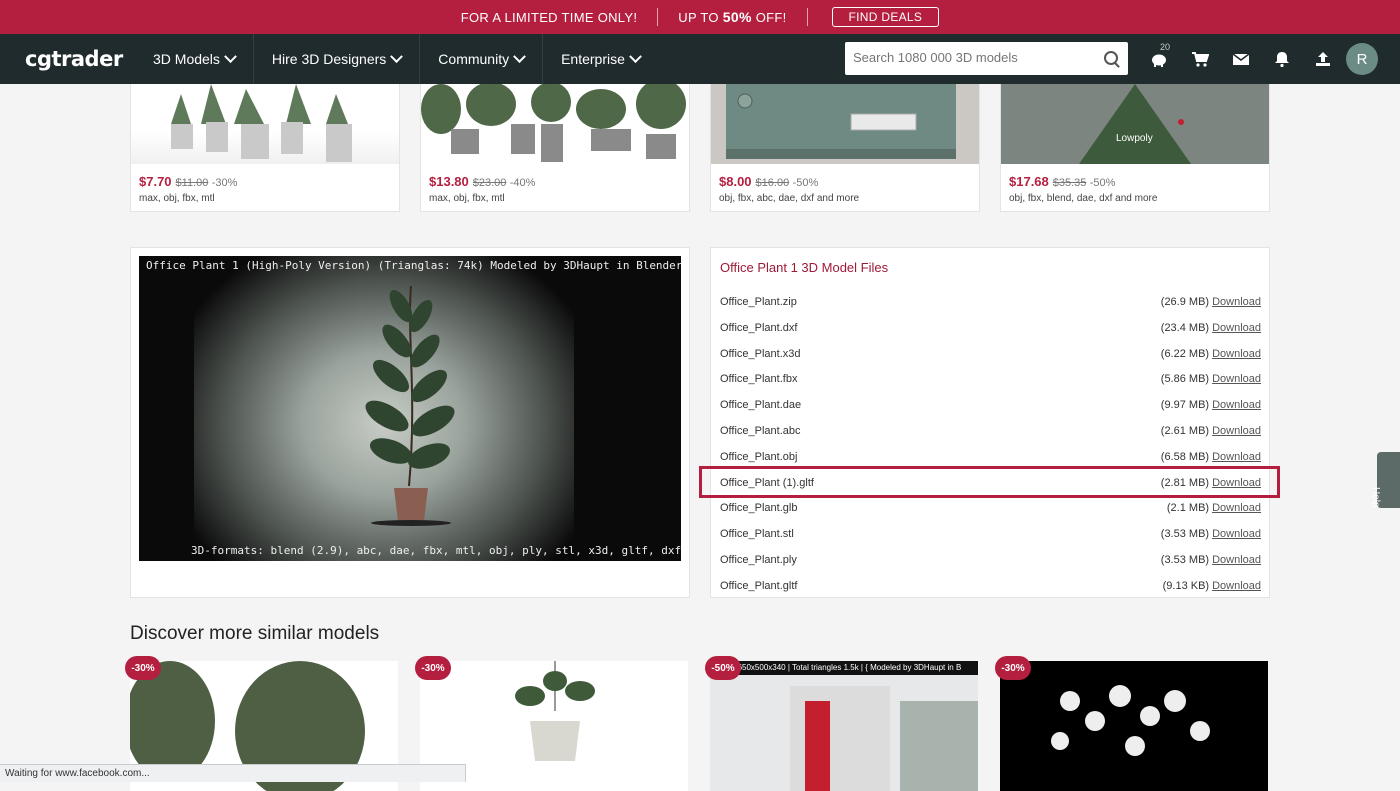 Image resolution: width=1400 pixels, height=791 pixels. What do you see at coordinates (1185, 405) in the screenshot?
I see `file-size: (9.97 MB)` at bounding box center [1185, 405].